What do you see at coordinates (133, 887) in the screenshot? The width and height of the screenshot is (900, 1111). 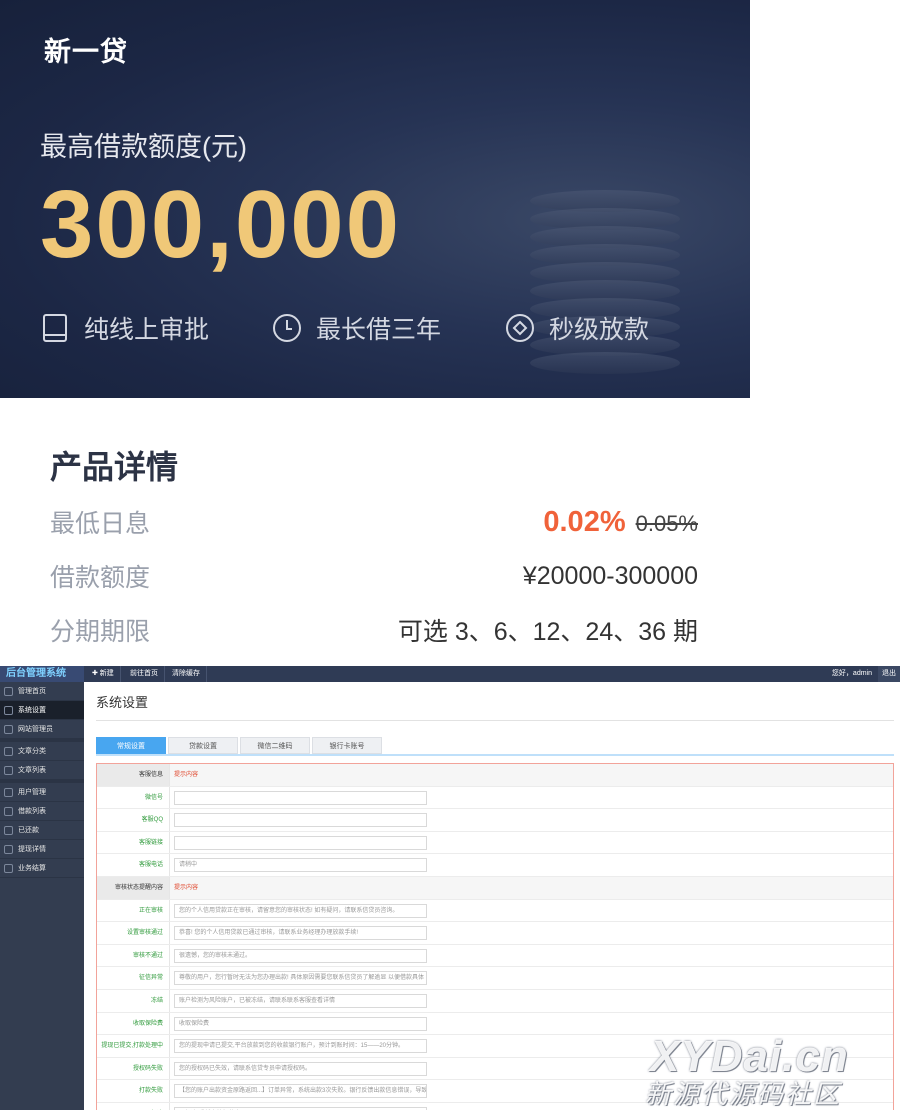 I see `form-label: 审核状态提醒内容` at bounding box center [133, 887].